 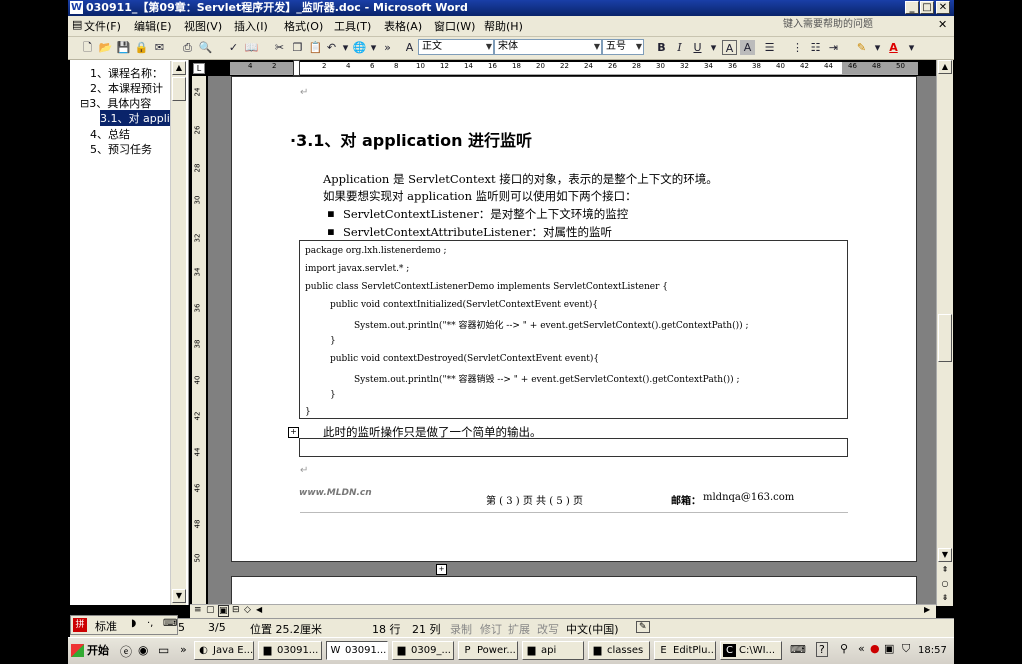 What do you see at coordinates (944, 333) in the screenshot?
I see `vertical-scrollbar: ▲ ▼ ⇞ ○ ⇟` at bounding box center [944, 333].